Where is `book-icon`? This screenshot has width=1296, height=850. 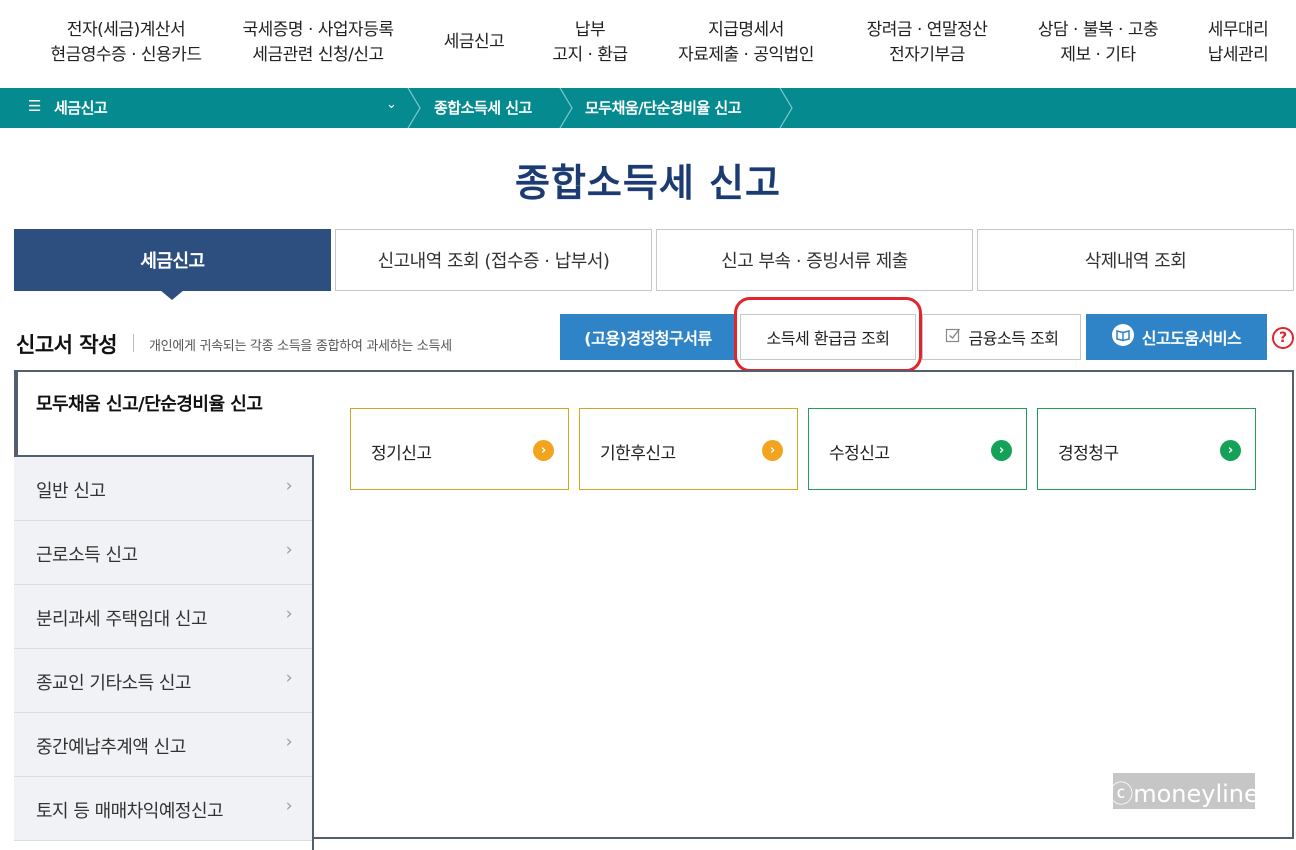
book-icon is located at coordinates (1122, 337).